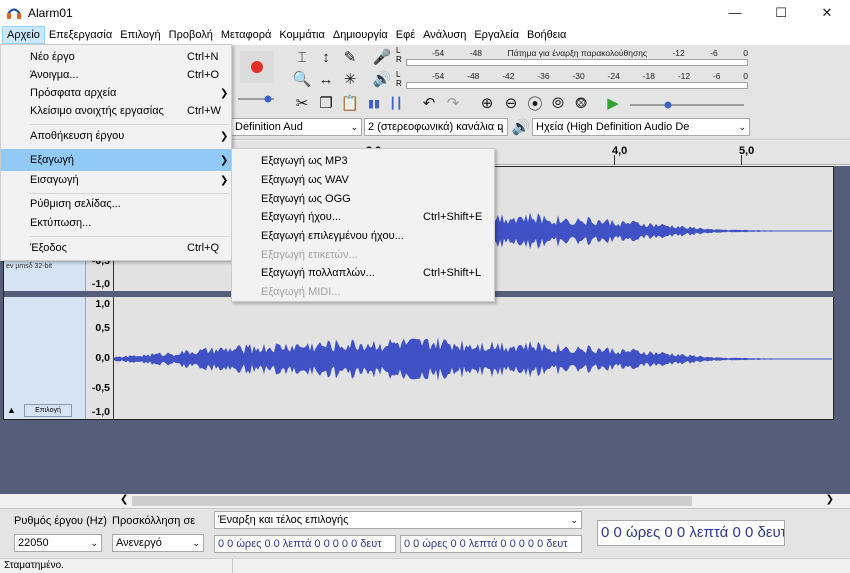  What do you see at coordinates (425, 12) in the screenshot?
I see `title-bar: Alarm01 — ☐ ✕` at bounding box center [425, 12].